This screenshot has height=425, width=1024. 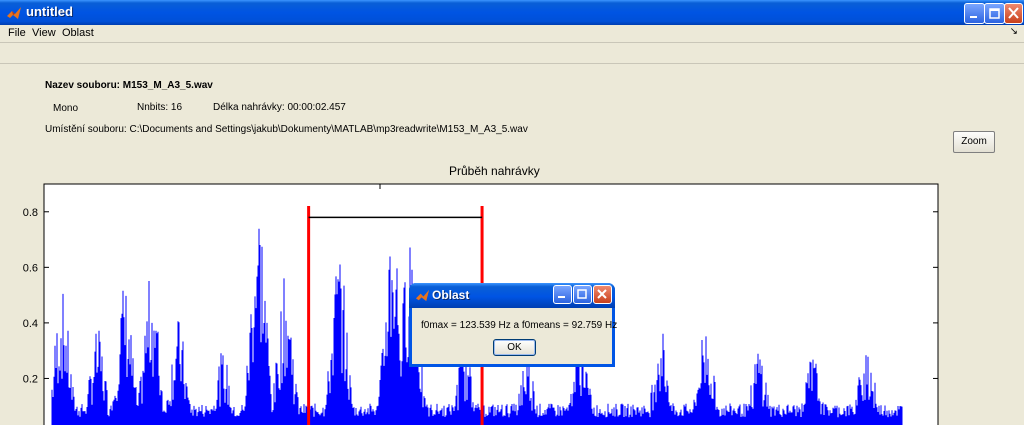 What do you see at coordinates (512, 295) in the screenshot?
I see `dialog-titlebar: Oblast` at bounding box center [512, 295].